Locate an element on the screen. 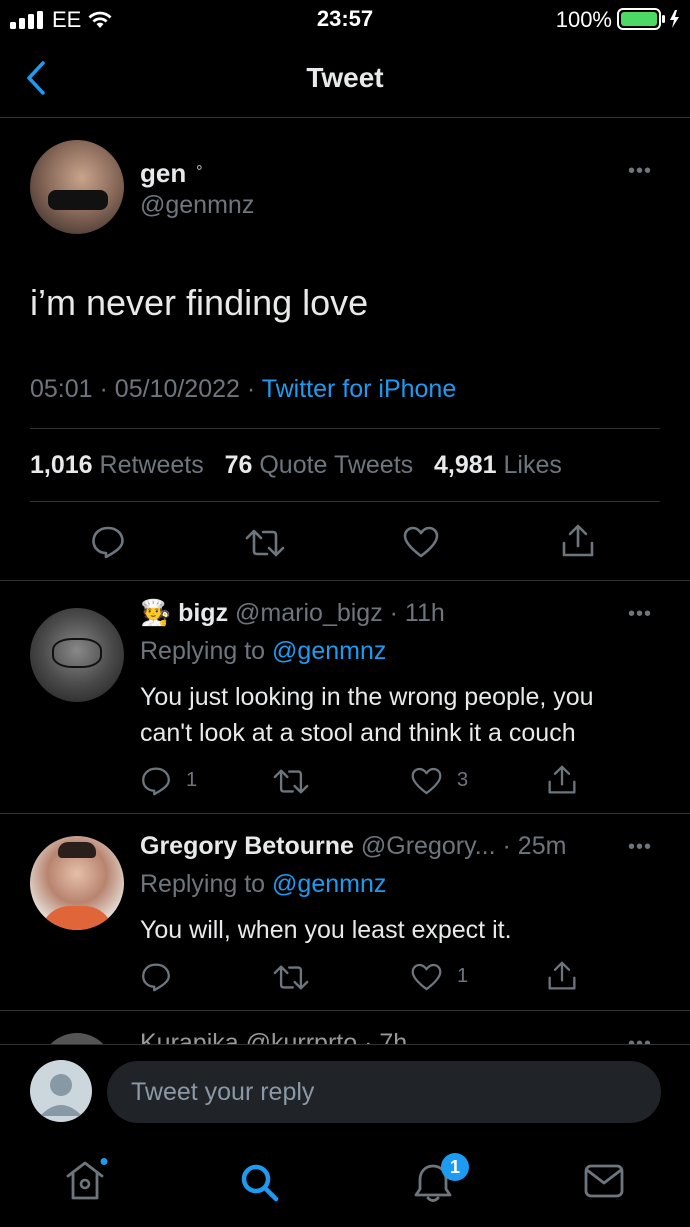 This screenshot has height=1227, width=690. tweet-text: i’m never finding love is located at coordinates (199, 302).